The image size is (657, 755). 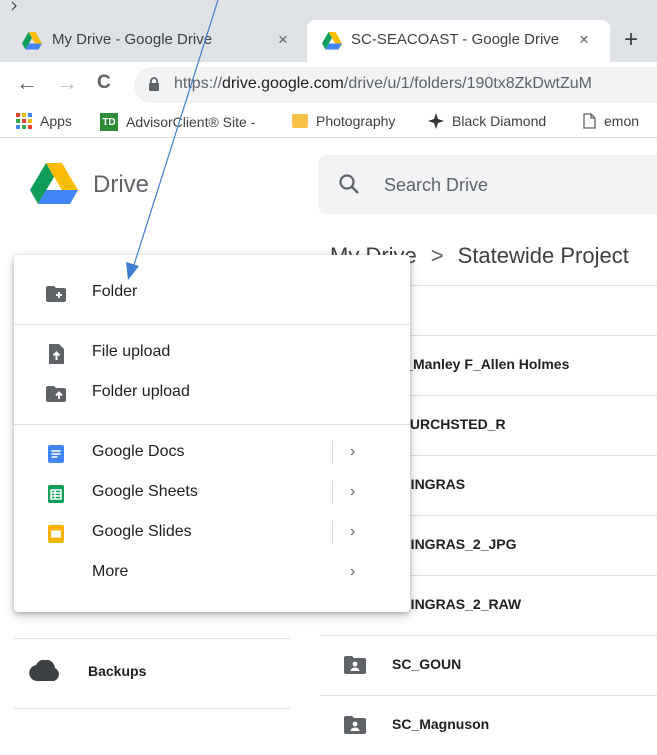 What do you see at coordinates (110, 571) in the screenshot?
I see `menu-item-label: More` at bounding box center [110, 571].